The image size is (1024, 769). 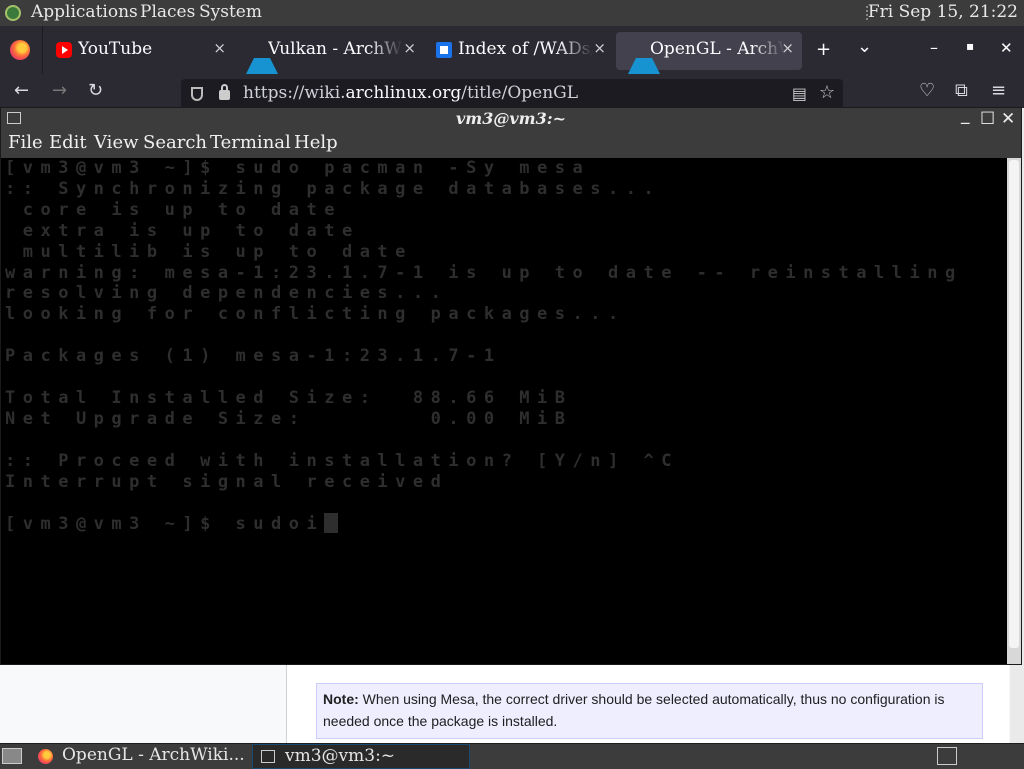 I want to click on extensions-icon: ⧉, so click(x=961, y=90).